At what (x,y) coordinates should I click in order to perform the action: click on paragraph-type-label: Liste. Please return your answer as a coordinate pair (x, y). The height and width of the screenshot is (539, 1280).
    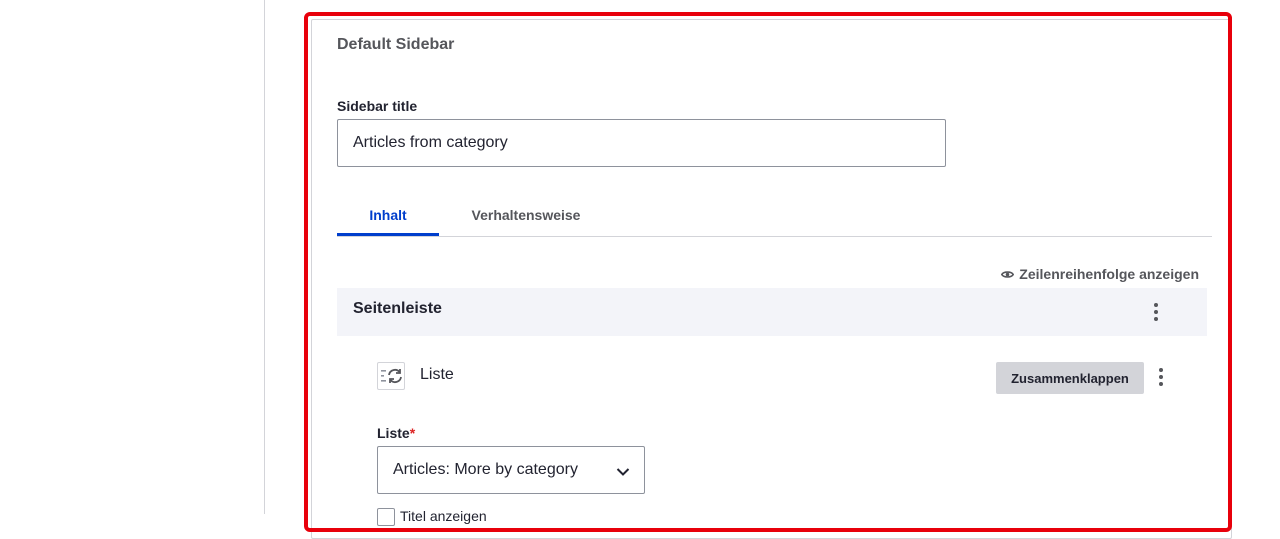
    Looking at the image, I should click on (437, 374).